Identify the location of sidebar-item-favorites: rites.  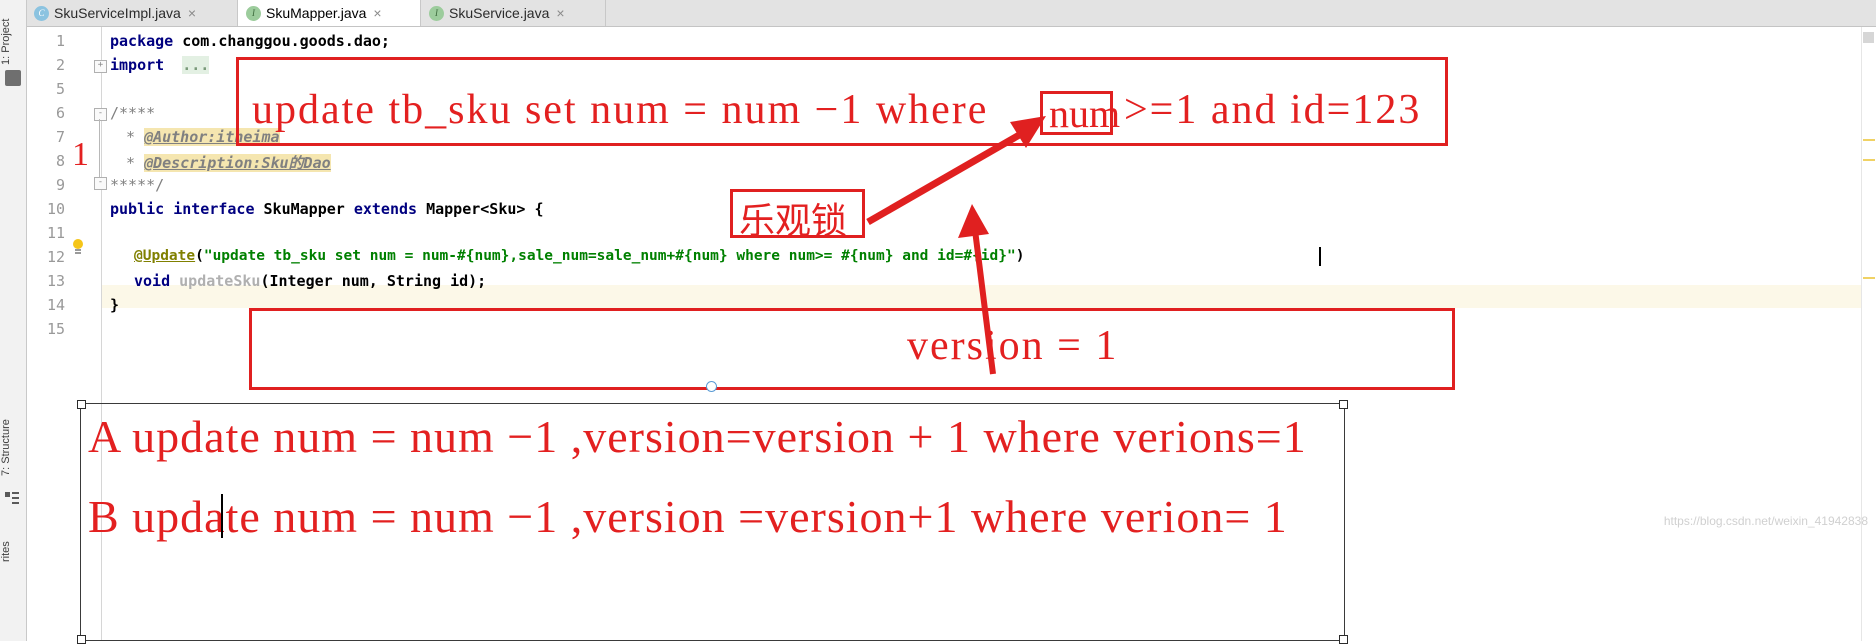
(13, 552).